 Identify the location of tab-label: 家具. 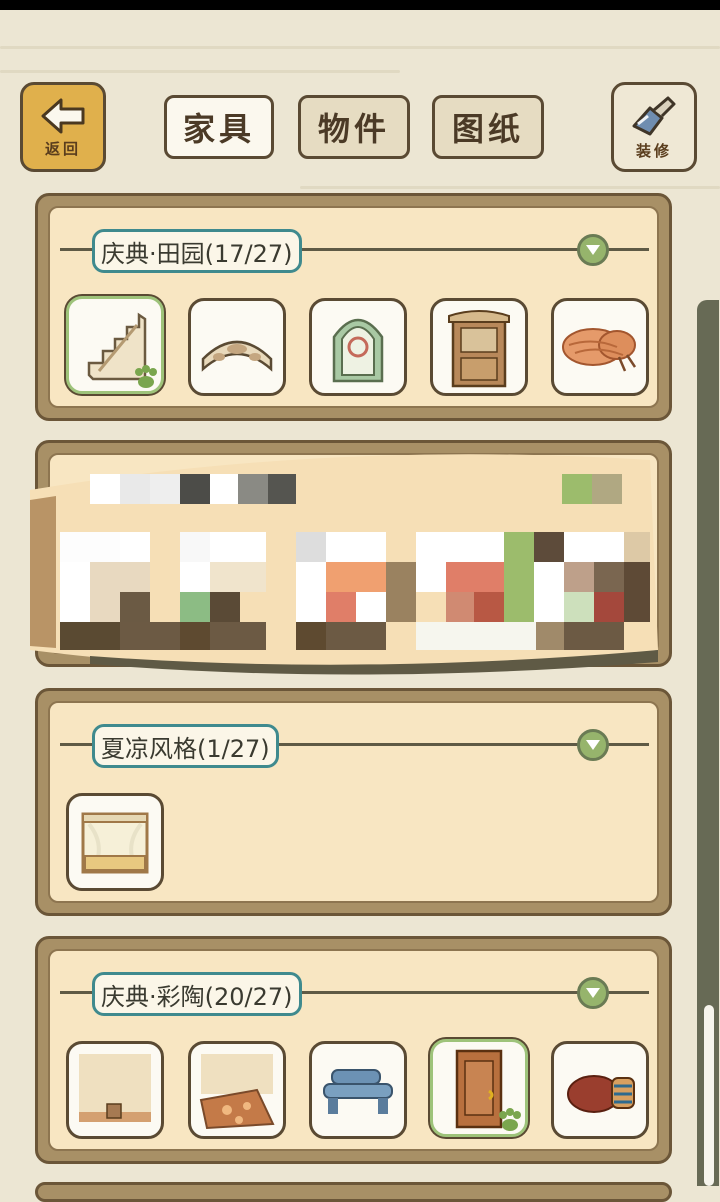
(218, 129).